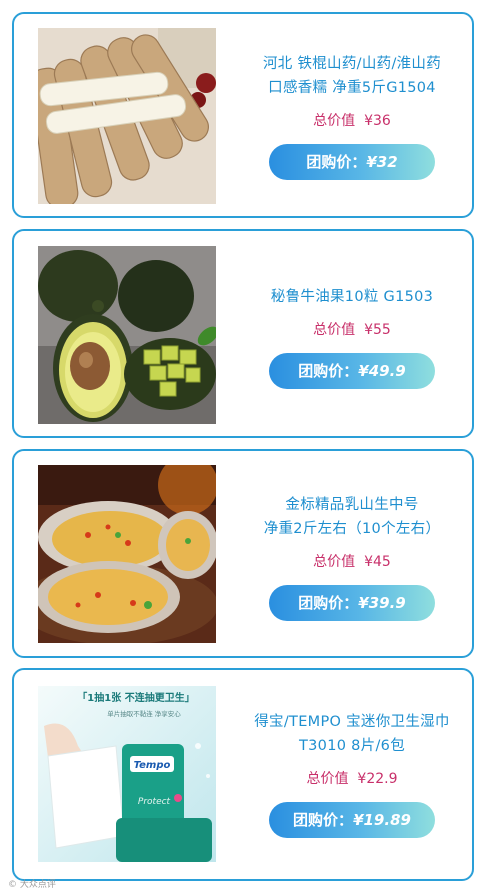  Describe the element at coordinates (352, 734) in the screenshot. I see `product-title: 得宝/TEMPO 宝迷你卫生湿巾 T3010 8片/6包` at that location.